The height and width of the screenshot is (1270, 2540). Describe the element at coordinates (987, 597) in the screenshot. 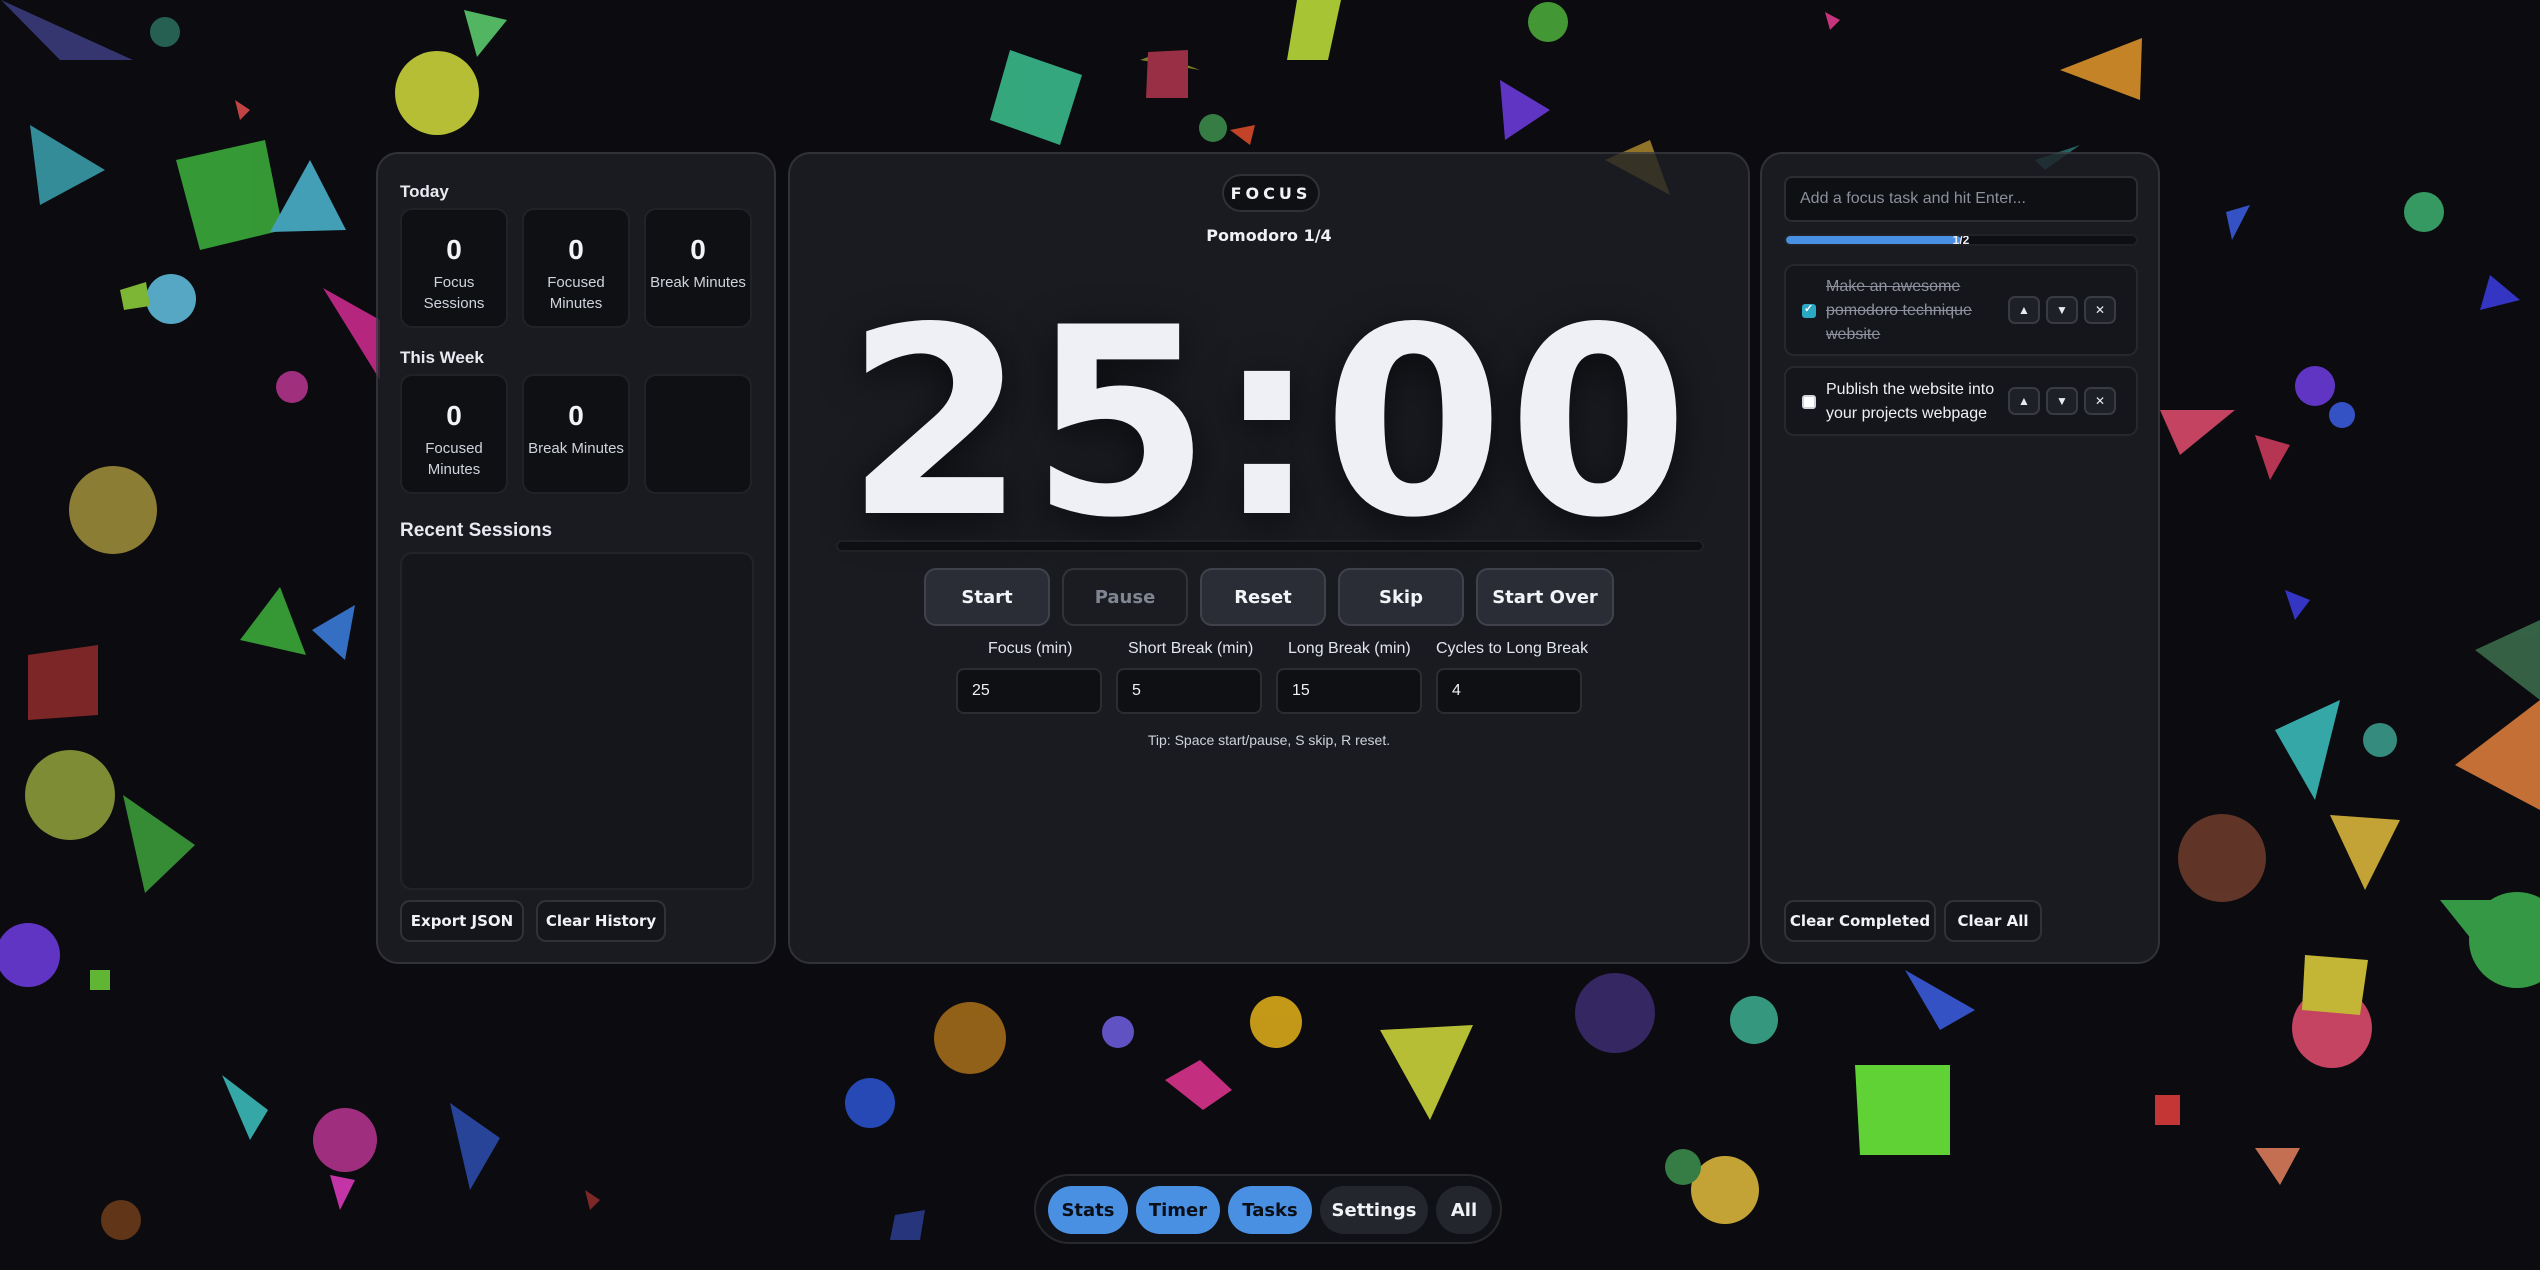

I see `start-button: Start` at that location.